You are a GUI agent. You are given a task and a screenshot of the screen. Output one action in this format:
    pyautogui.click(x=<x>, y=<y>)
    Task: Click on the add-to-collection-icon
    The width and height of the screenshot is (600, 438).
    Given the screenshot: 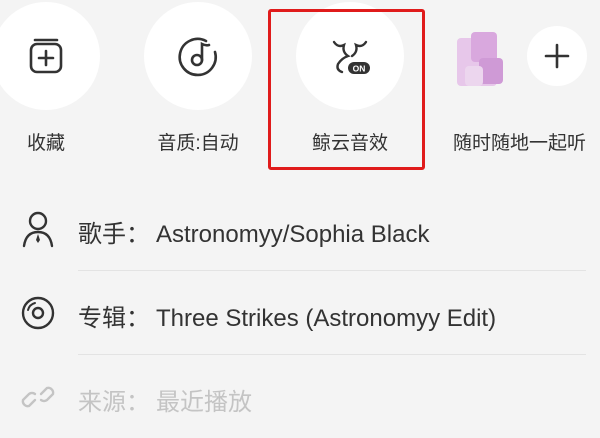 What is the action you would take?
    pyautogui.click(x=46, y=56)
    